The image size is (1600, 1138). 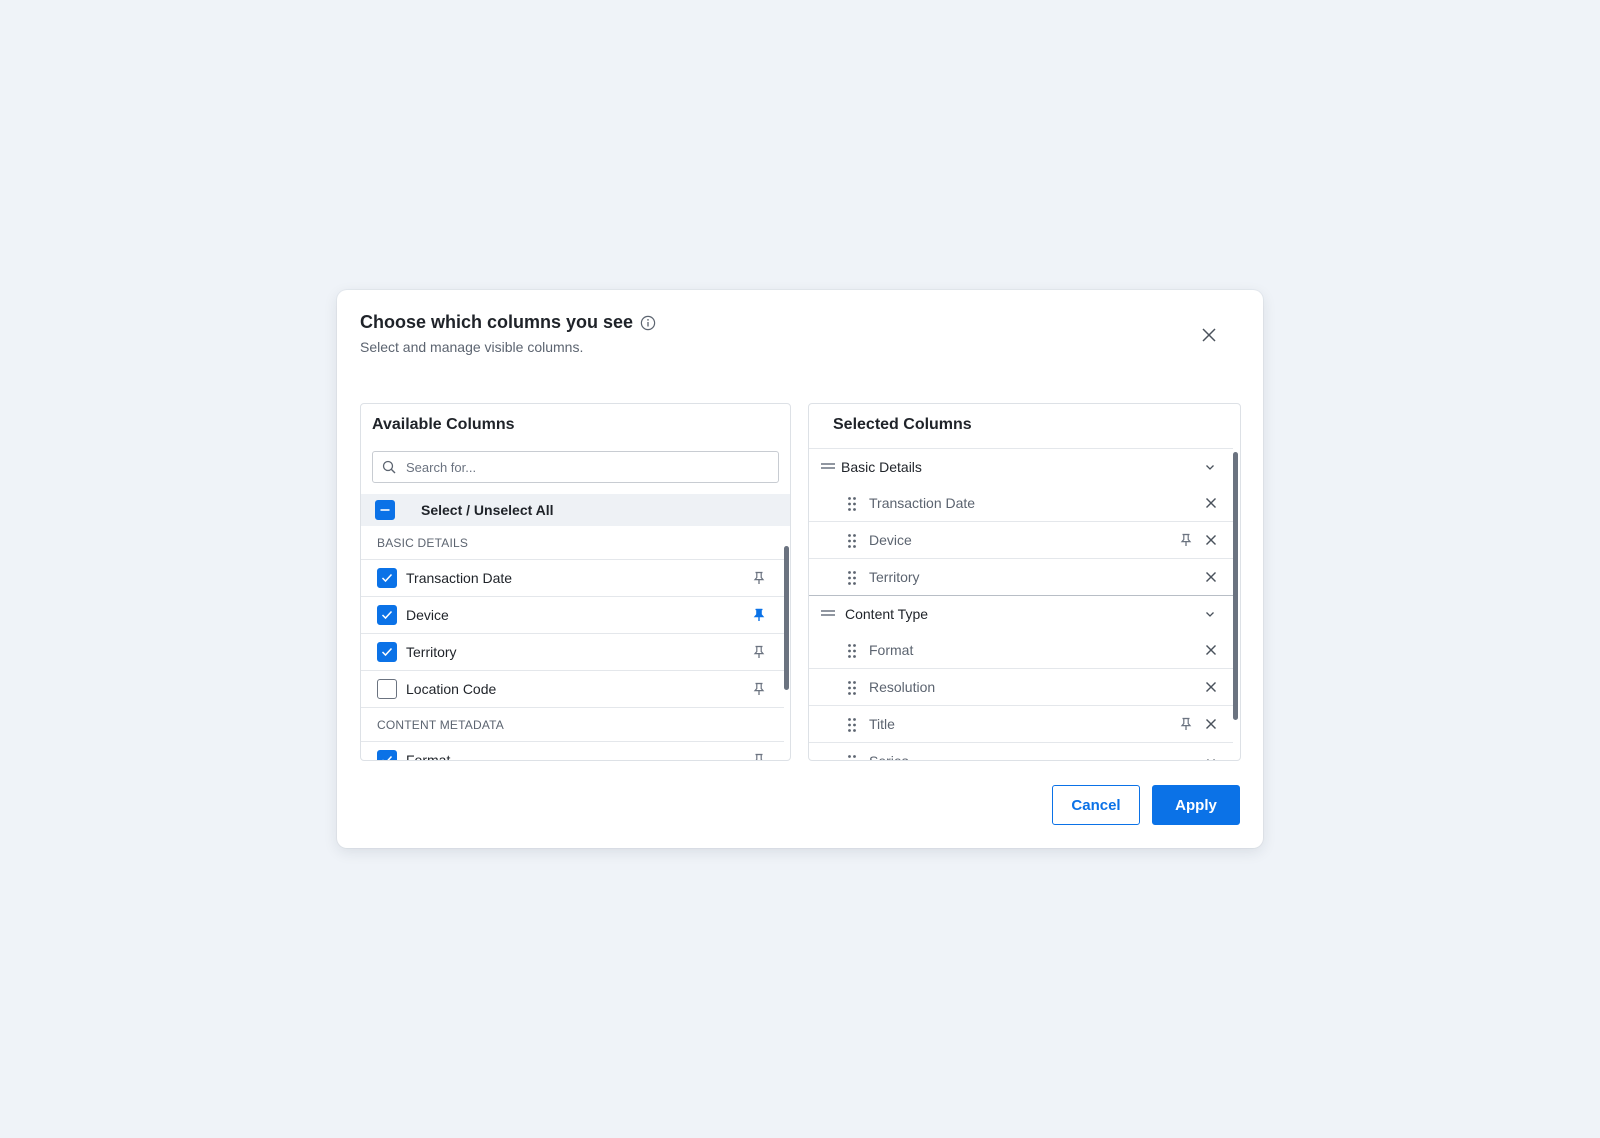 What do you see at coordinates (497, 322) in the screenshot?
I see `dialog-title: Choose which columns you see` at bounding box center [497, 322].